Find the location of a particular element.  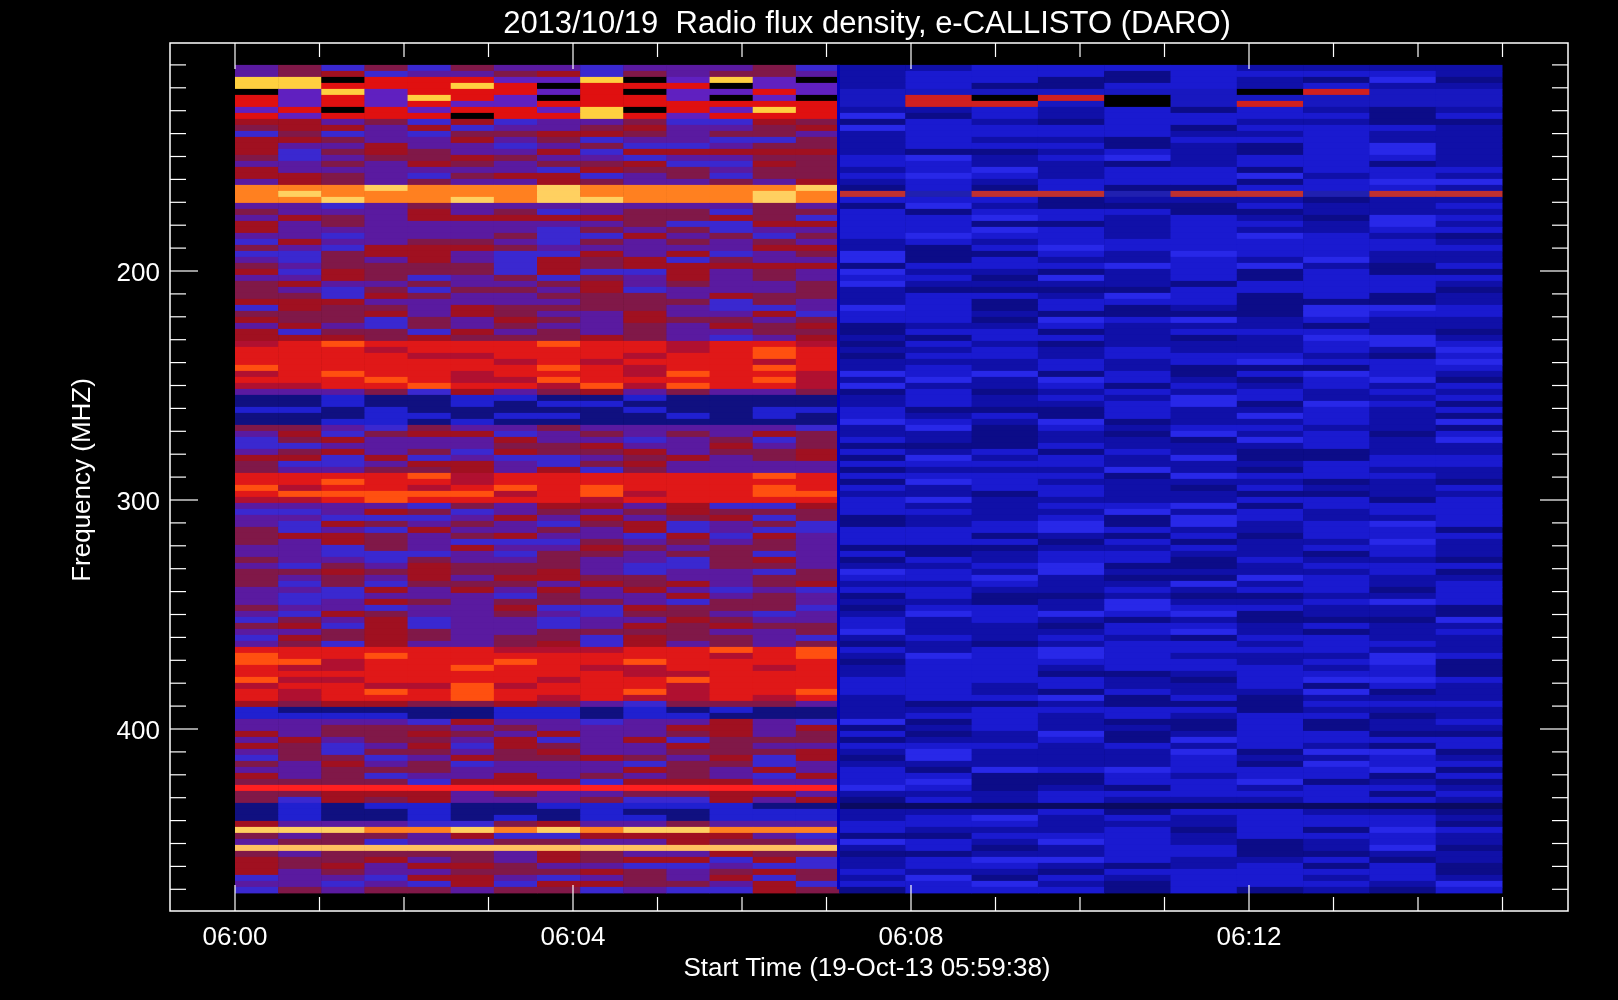

x-tick-label: 06:00 is located at coordinates (235, 936).